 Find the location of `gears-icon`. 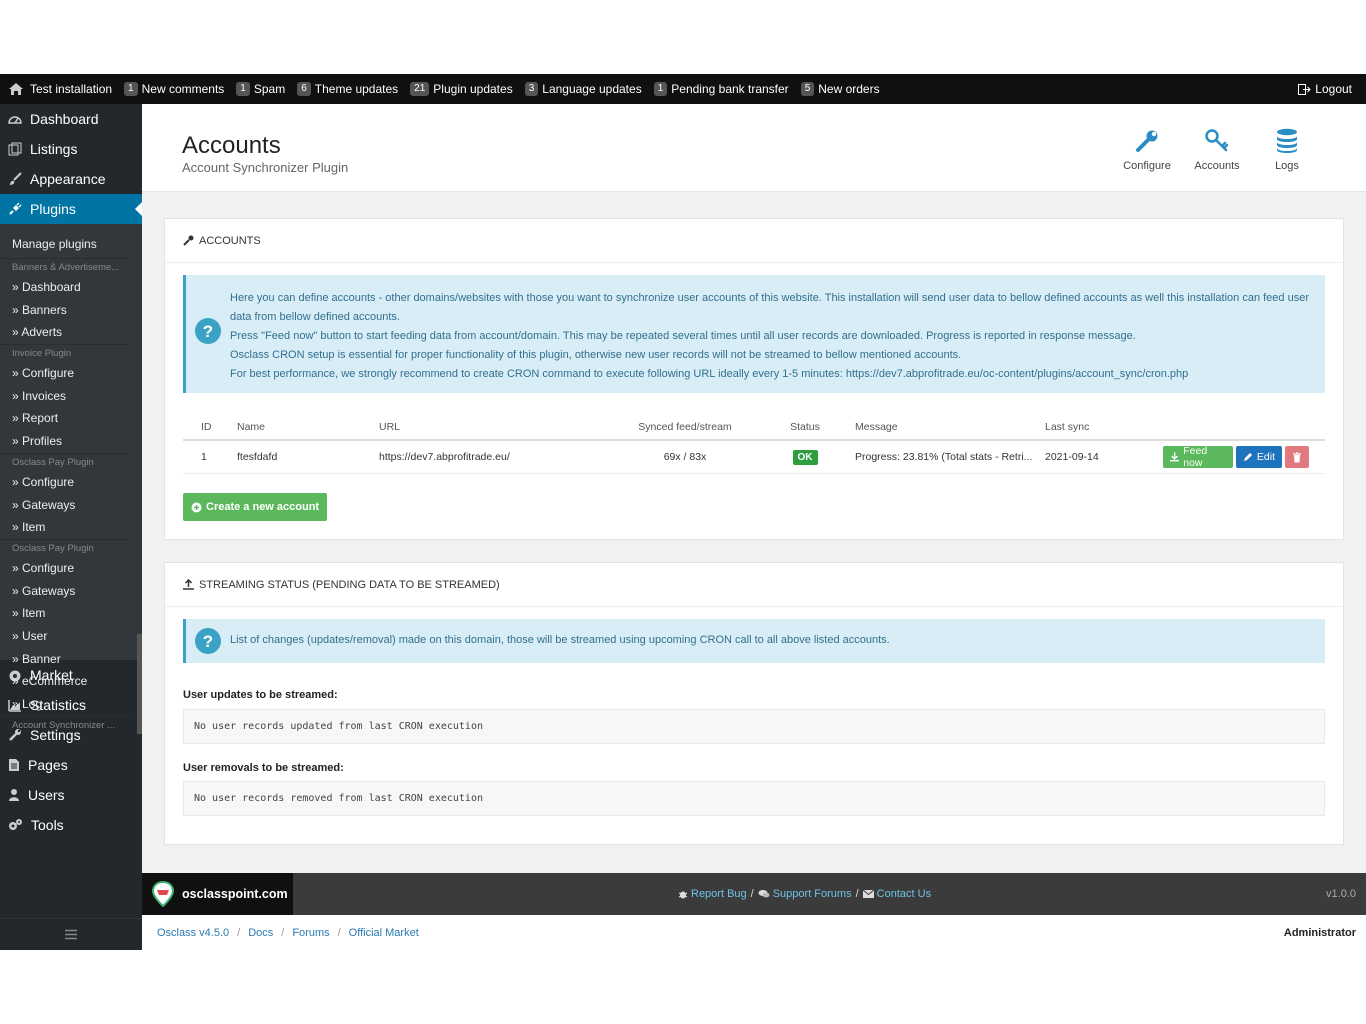

gears-icon is located at coordinates (15, 824).